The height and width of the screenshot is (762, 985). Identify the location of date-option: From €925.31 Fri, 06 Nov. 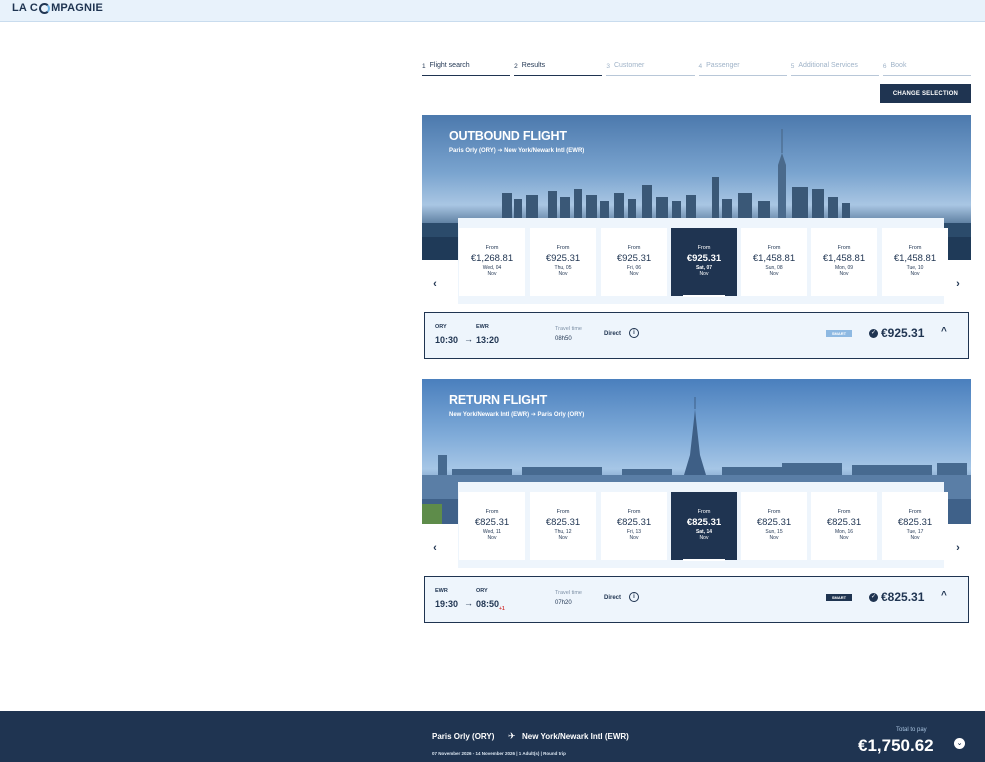
(634, 262).